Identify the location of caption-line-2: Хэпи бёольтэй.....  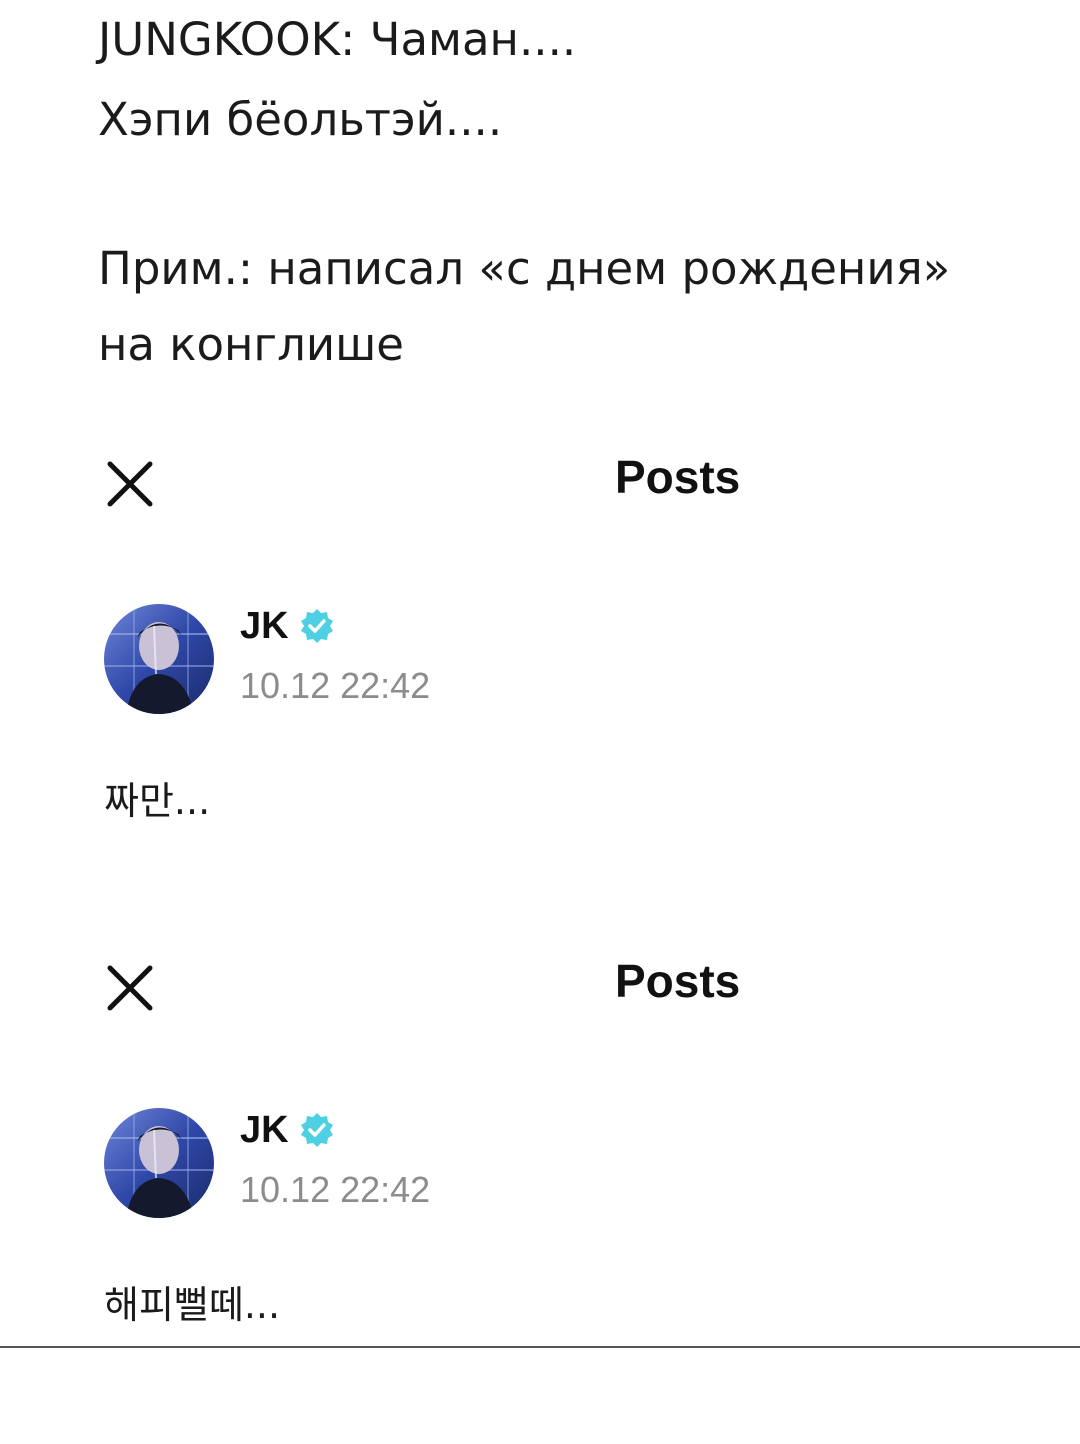
(300, 119).